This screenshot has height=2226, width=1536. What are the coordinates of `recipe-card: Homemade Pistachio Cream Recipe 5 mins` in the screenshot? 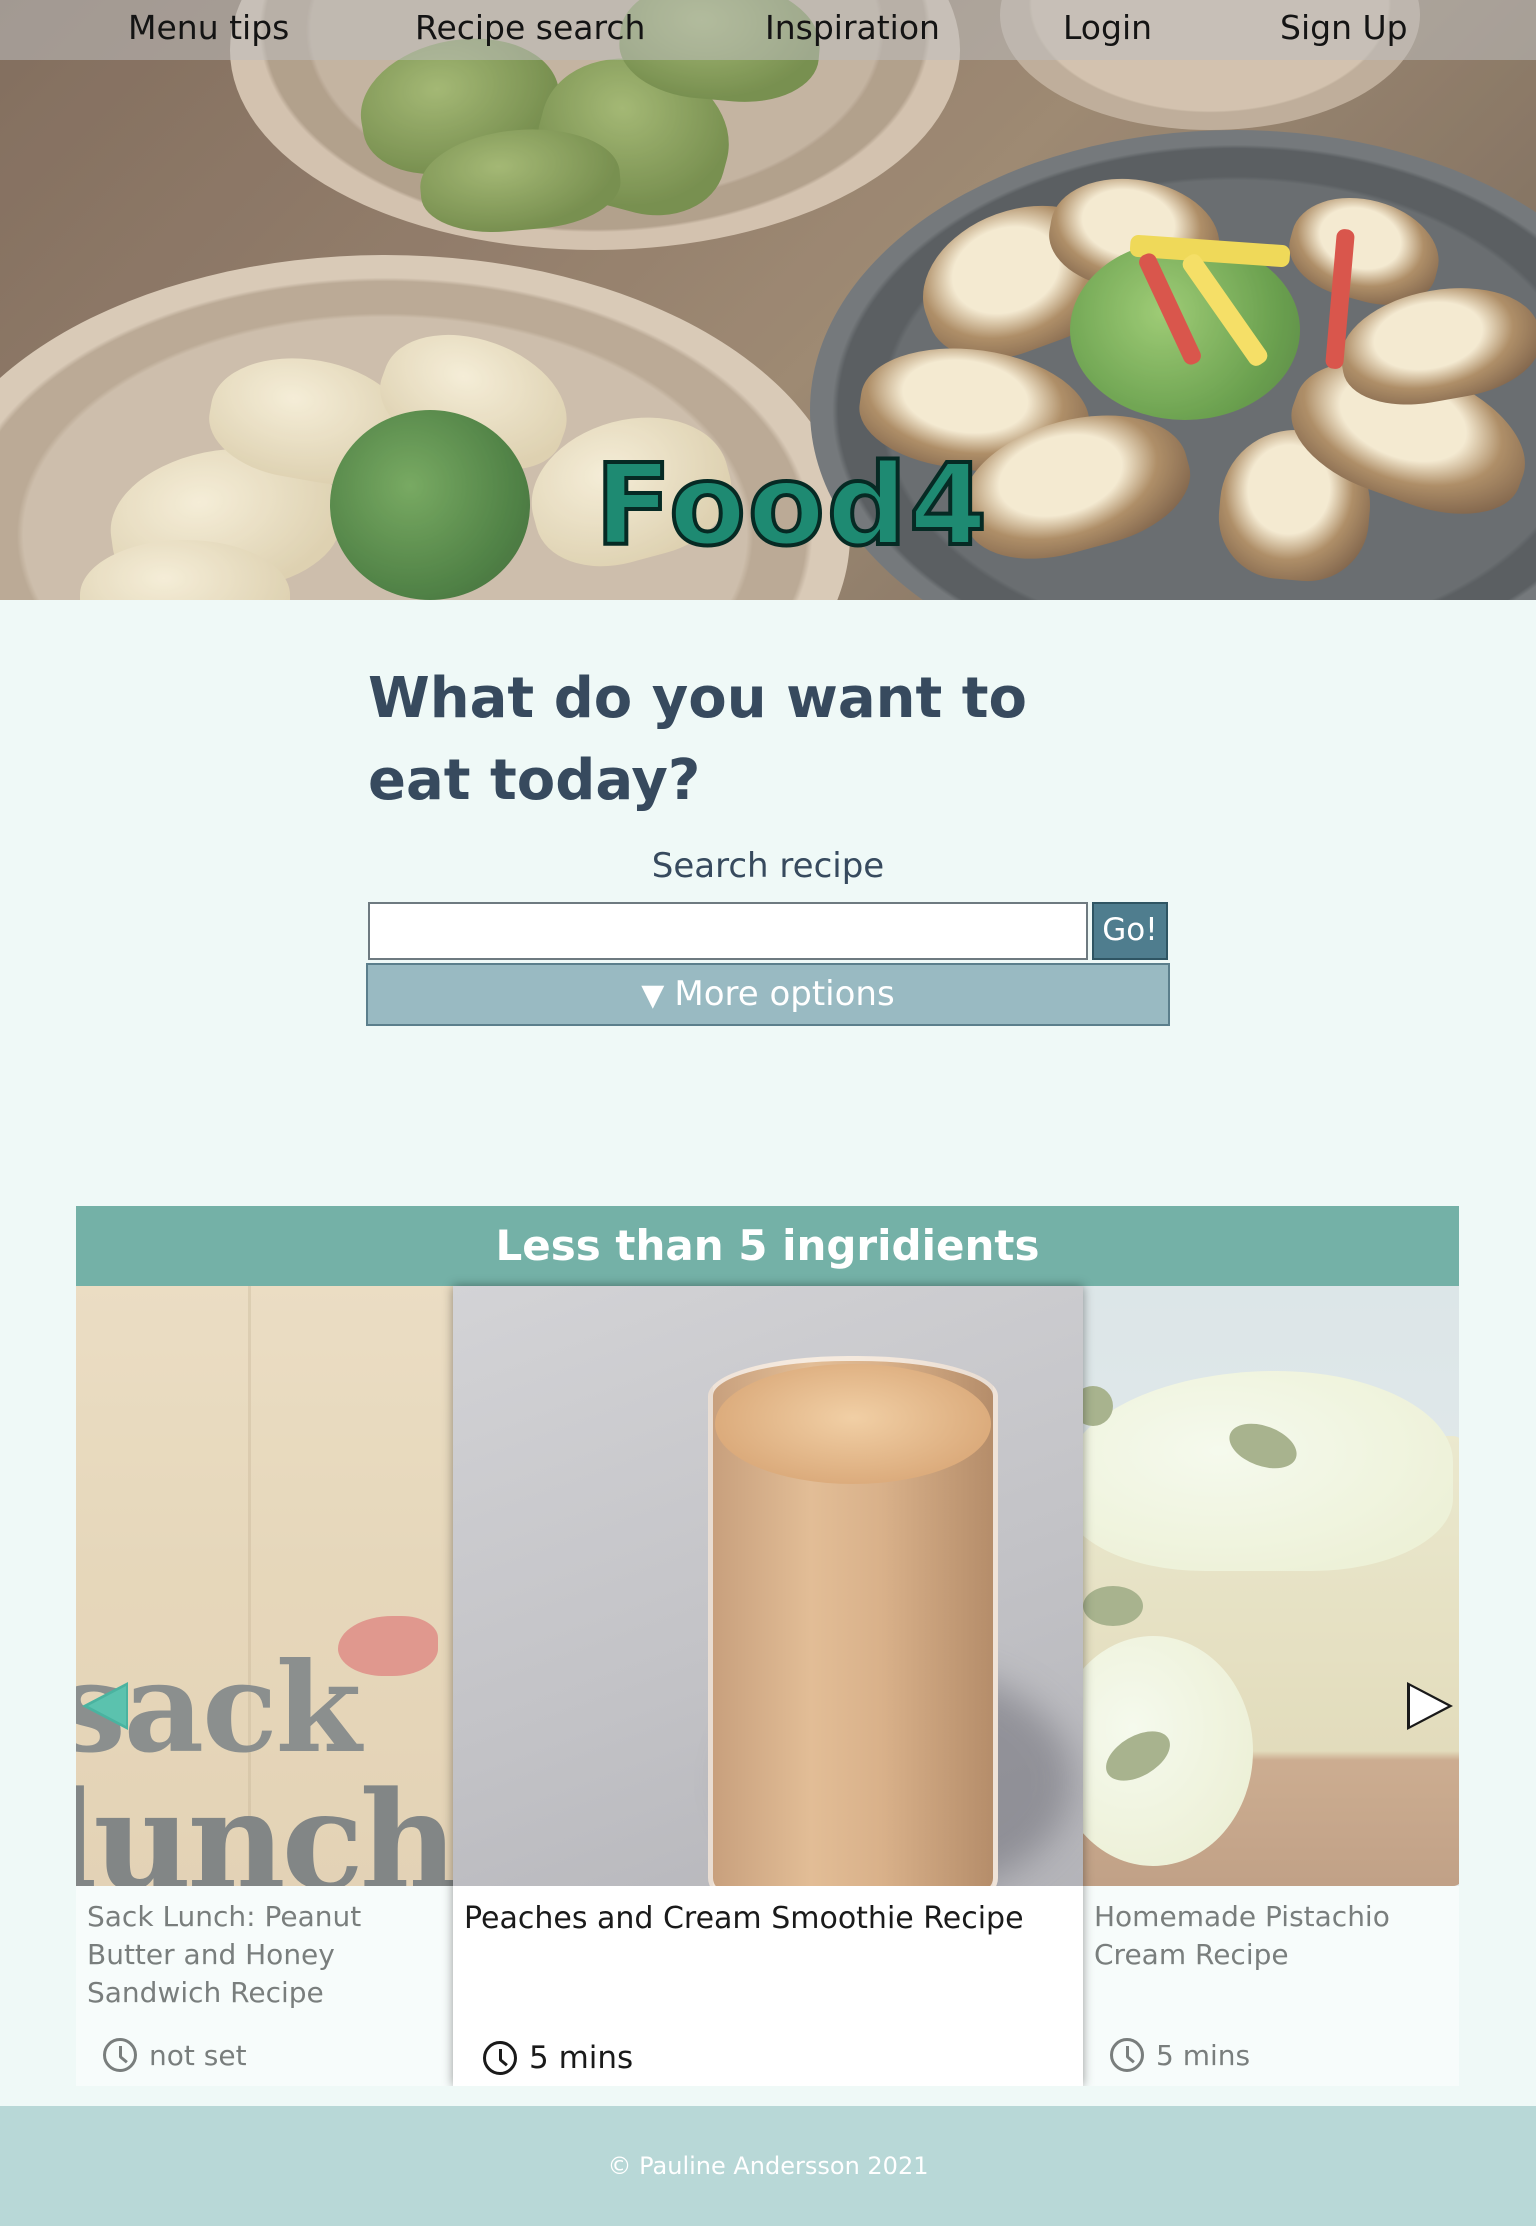 It's located at (1271, 1686).